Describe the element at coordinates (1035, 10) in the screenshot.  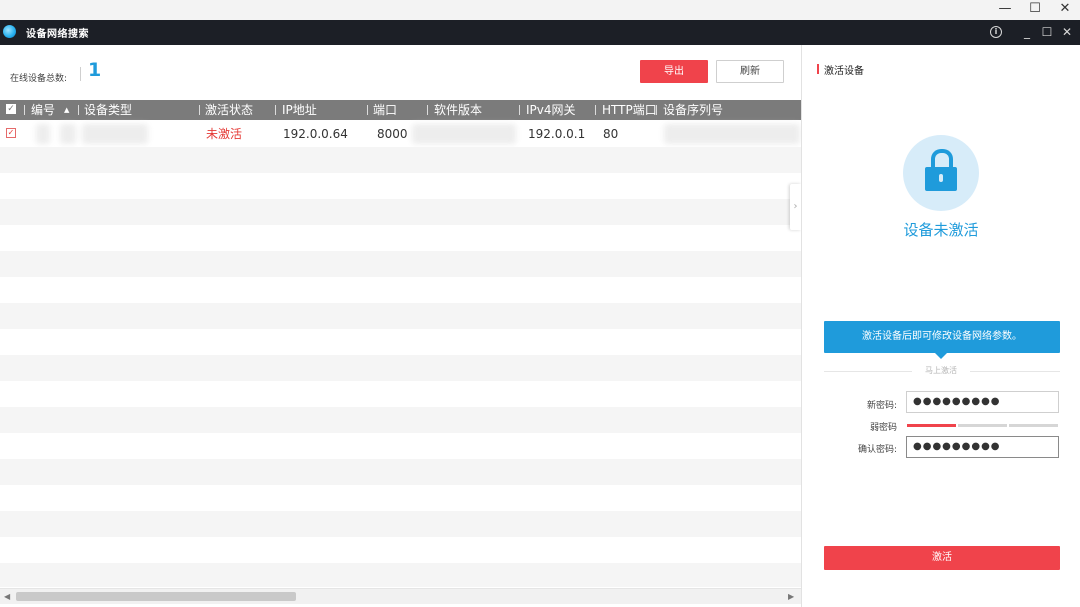
I see `os-maximize-button: ☐` at that location.